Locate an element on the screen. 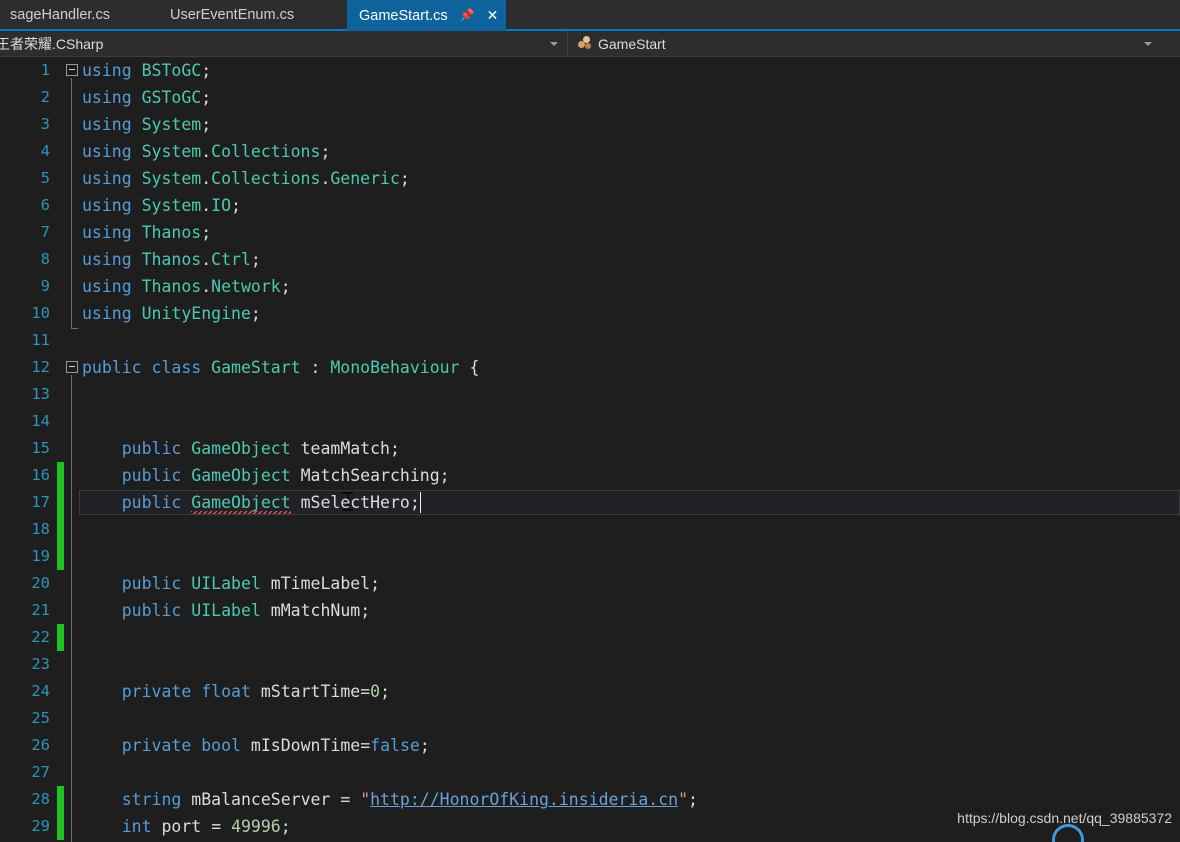  line-number: 13 is located at coordinates (40, 394).